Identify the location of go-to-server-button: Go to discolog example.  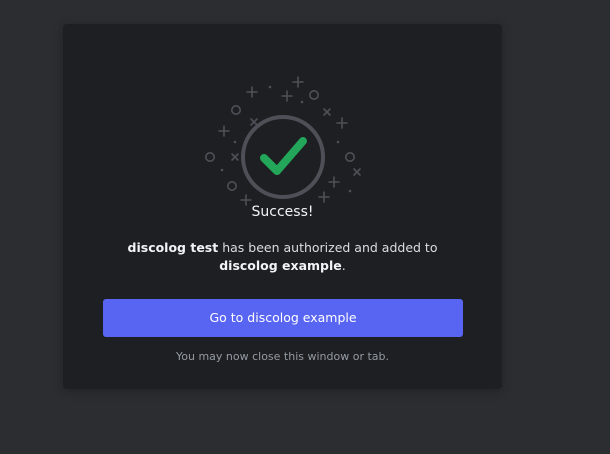
(283, 318).